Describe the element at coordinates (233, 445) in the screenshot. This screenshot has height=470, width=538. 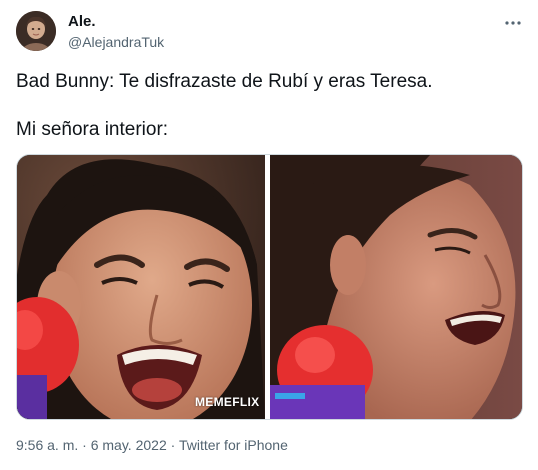
I see `tweet-source: Twitter for iPhone` at that location.